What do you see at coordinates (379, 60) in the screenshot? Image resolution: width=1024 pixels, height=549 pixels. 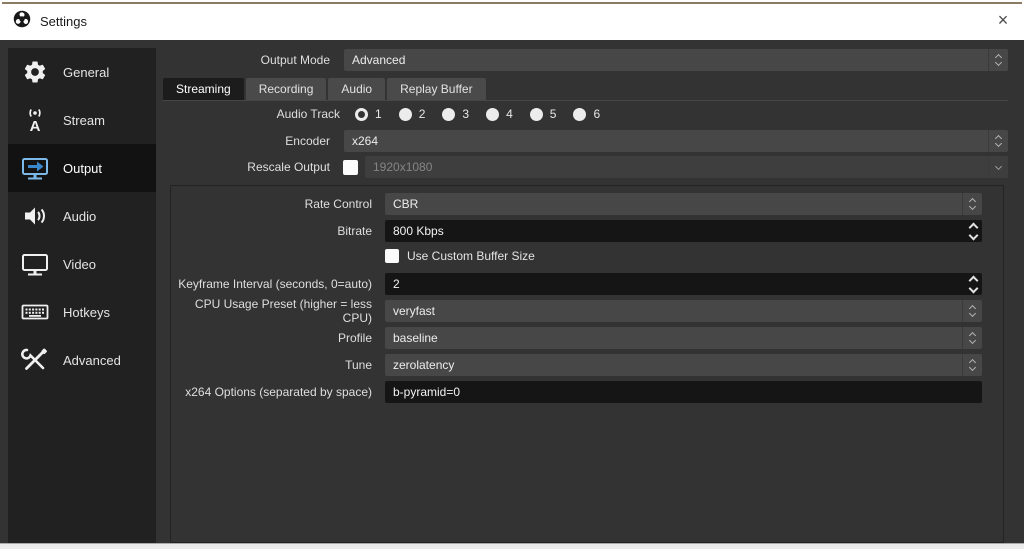 I see `output-mode-value: Advanced` at bounding box center [379, 60].